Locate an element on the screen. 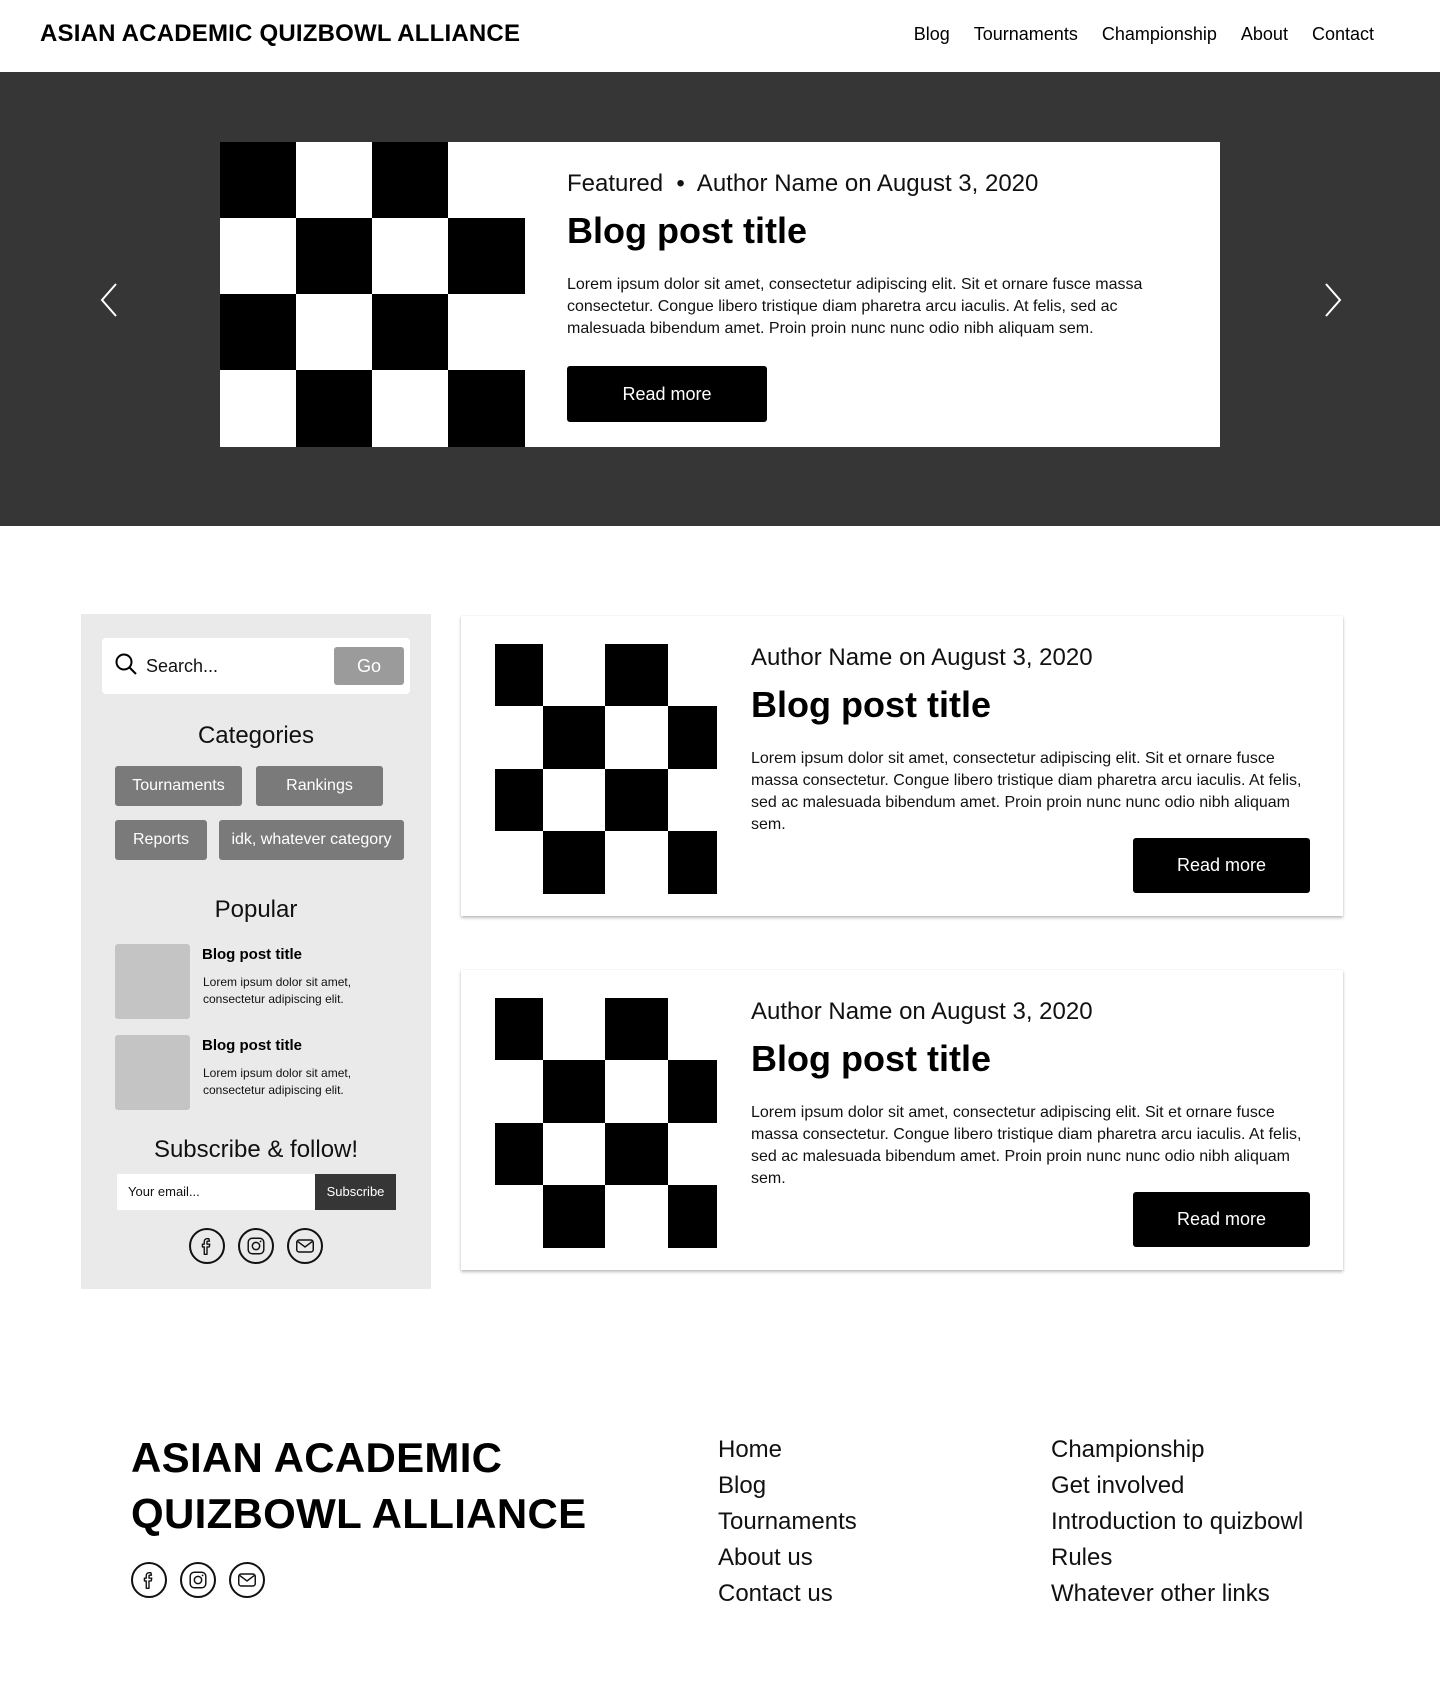 This screenshot has width=1440, height=1684. category-chip-other: idk, whatever category is located at coordinates (311, 840).